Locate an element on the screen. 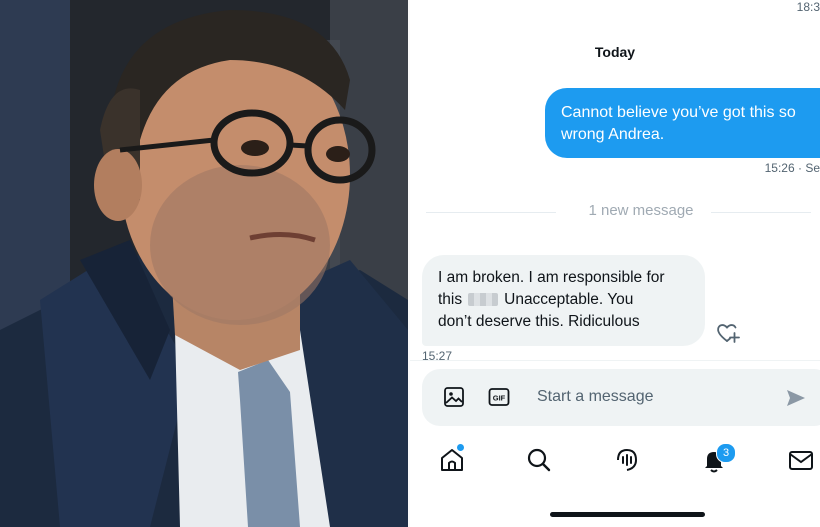 This screenshot has width=820, height=527. redacted-word is located at coordinates (483, 300).